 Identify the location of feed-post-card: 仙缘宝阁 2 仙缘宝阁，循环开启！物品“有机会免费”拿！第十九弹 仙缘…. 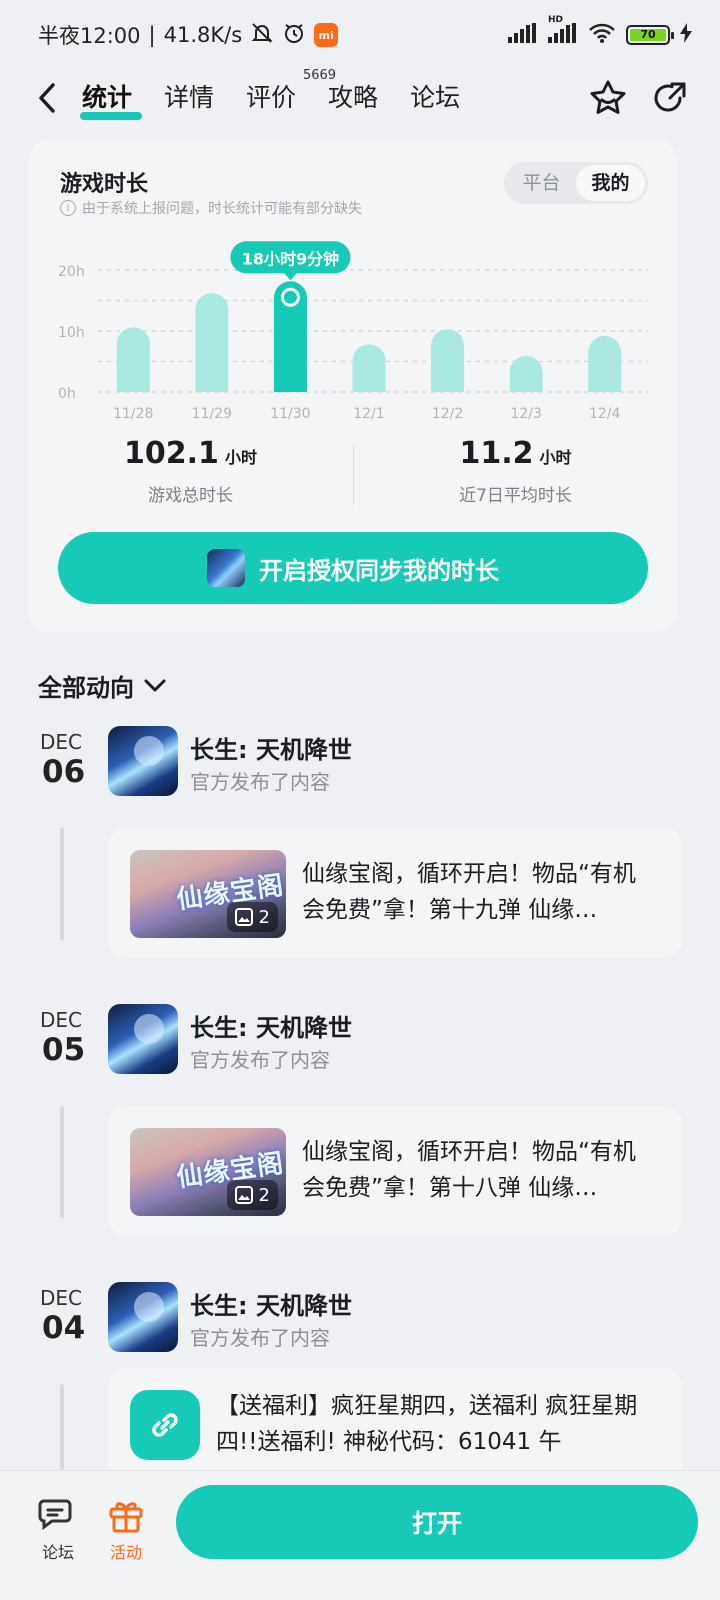
(395, 893).